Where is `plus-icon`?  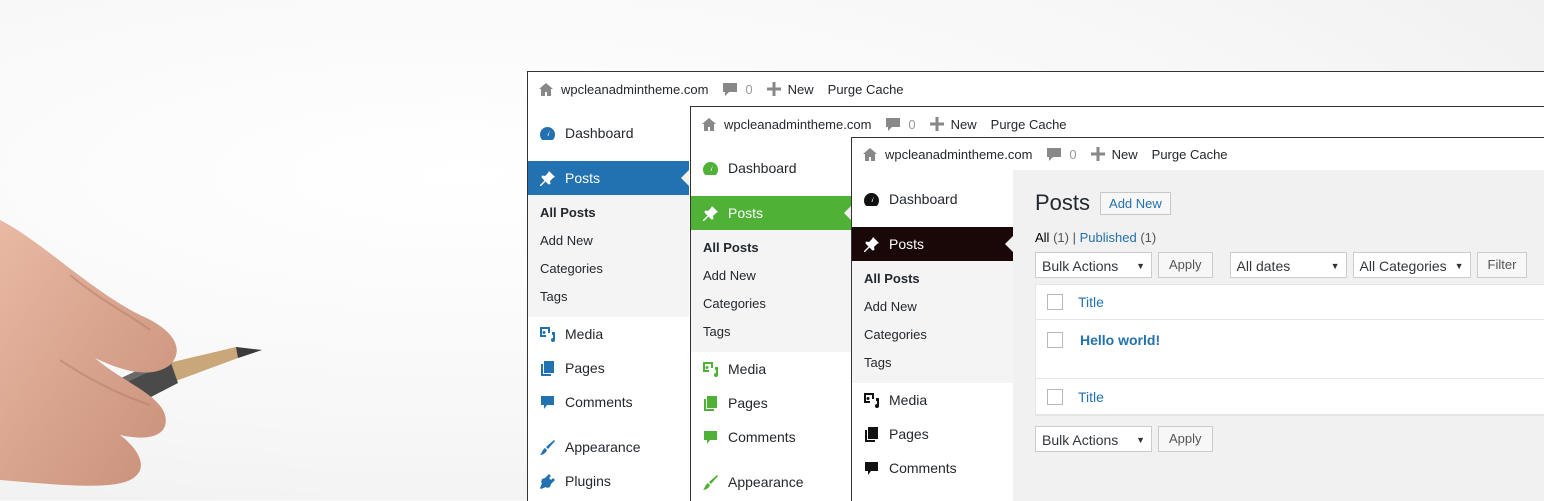 plus-icon is located at coordinates (936, 124).